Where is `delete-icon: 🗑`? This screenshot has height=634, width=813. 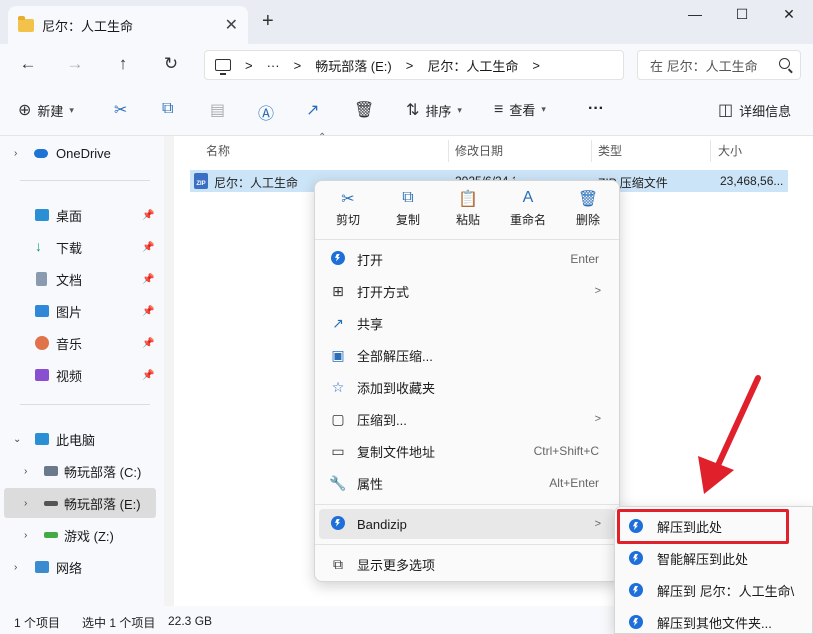 delete-icon: 🗑 is located at coordinates (364, 110).